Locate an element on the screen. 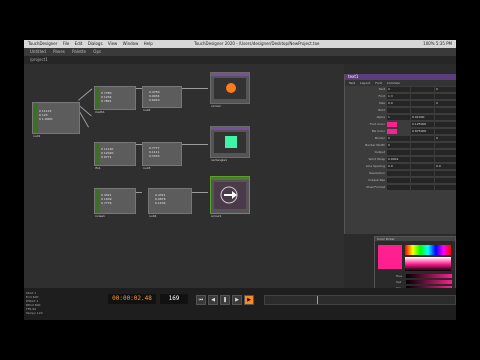  menu-edit: Edit is located at coordinates (79, 43).